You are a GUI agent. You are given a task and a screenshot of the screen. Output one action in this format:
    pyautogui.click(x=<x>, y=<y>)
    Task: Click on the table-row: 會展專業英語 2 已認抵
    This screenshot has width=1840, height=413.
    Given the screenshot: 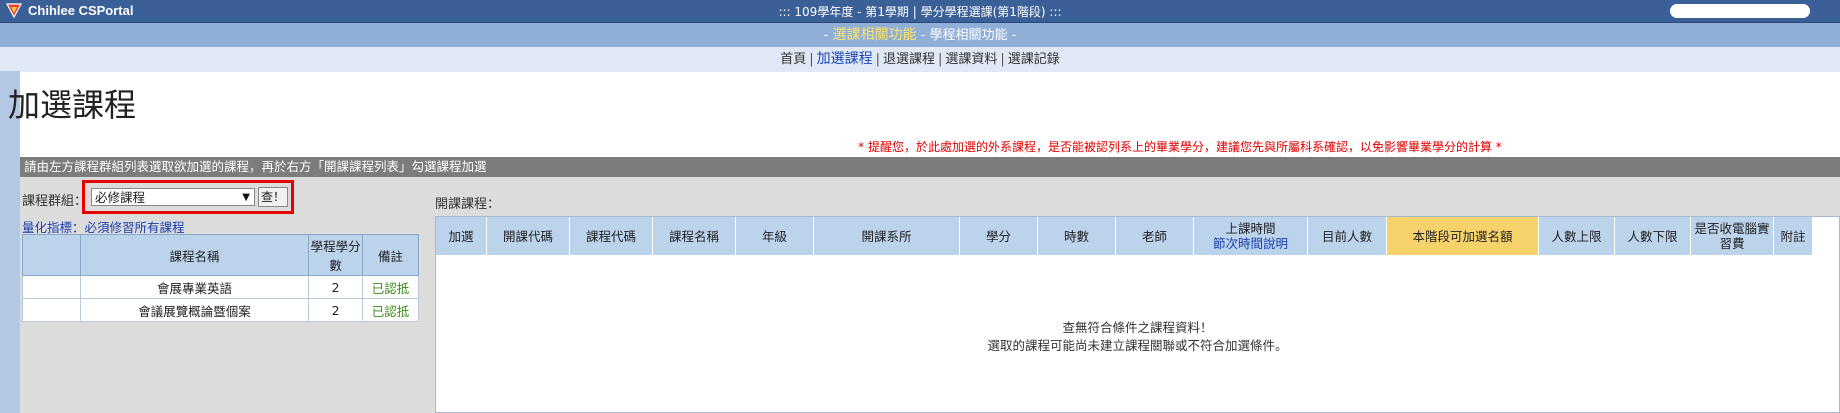 What is the action you would take?
    pyautogui.click(x=220, y=287)
    